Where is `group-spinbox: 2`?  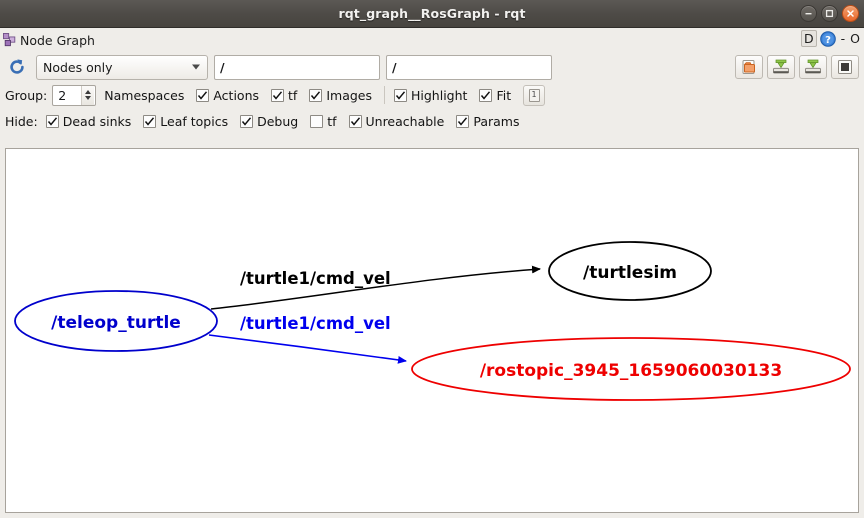 group-spinbox: 2 is located at coordinates (74, 95).